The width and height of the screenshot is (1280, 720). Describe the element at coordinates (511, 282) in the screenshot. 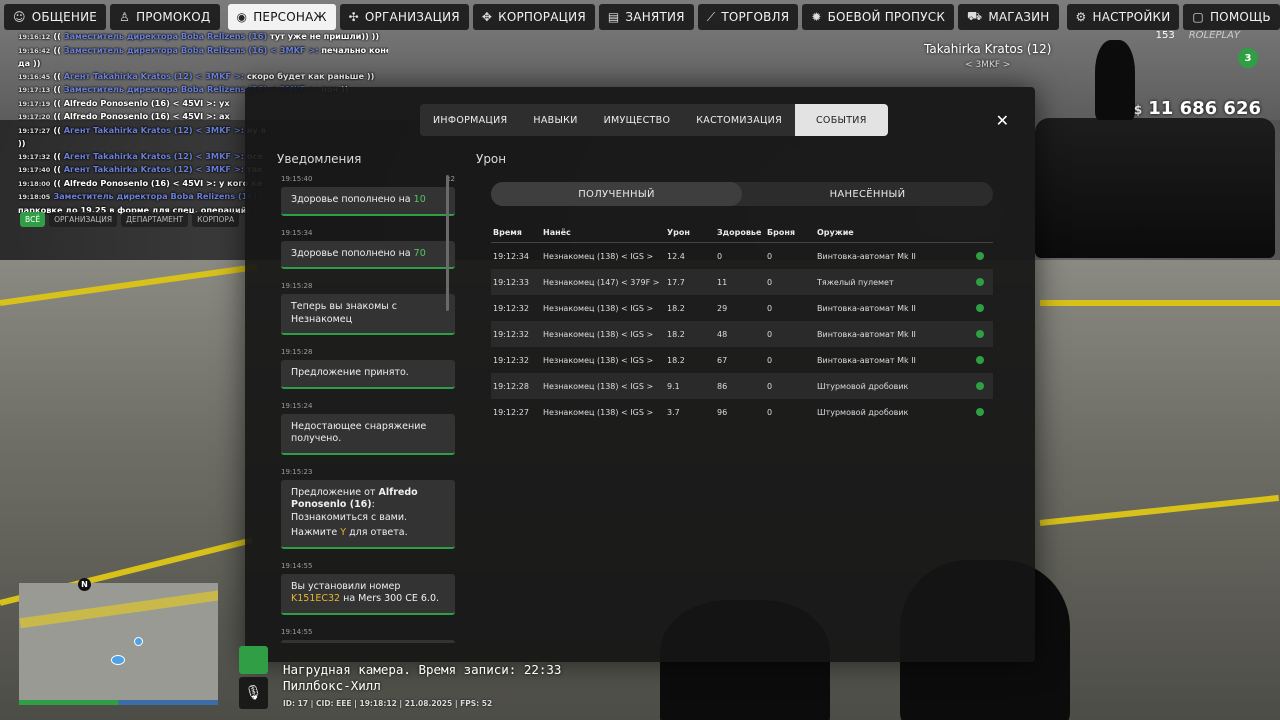

I see `cell-time: 19:12:33` at that location.